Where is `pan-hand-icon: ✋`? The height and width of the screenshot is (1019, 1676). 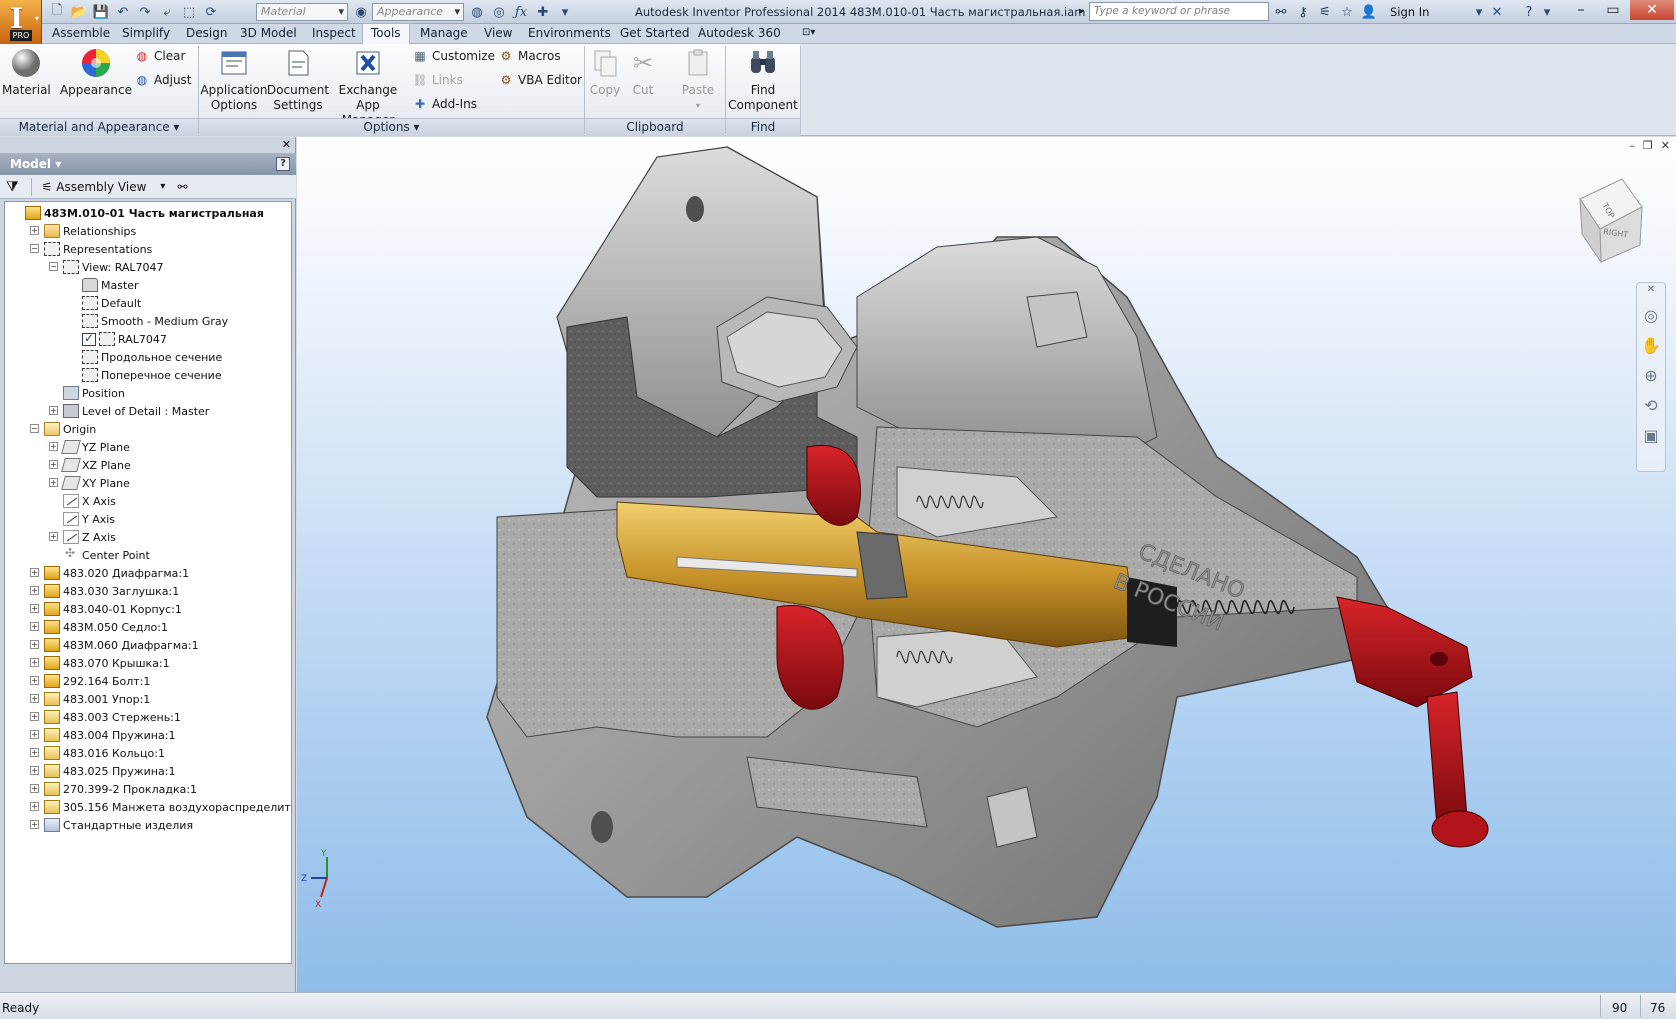 pan-hand-icon: ✋ is located at coordinates (1651, 346).